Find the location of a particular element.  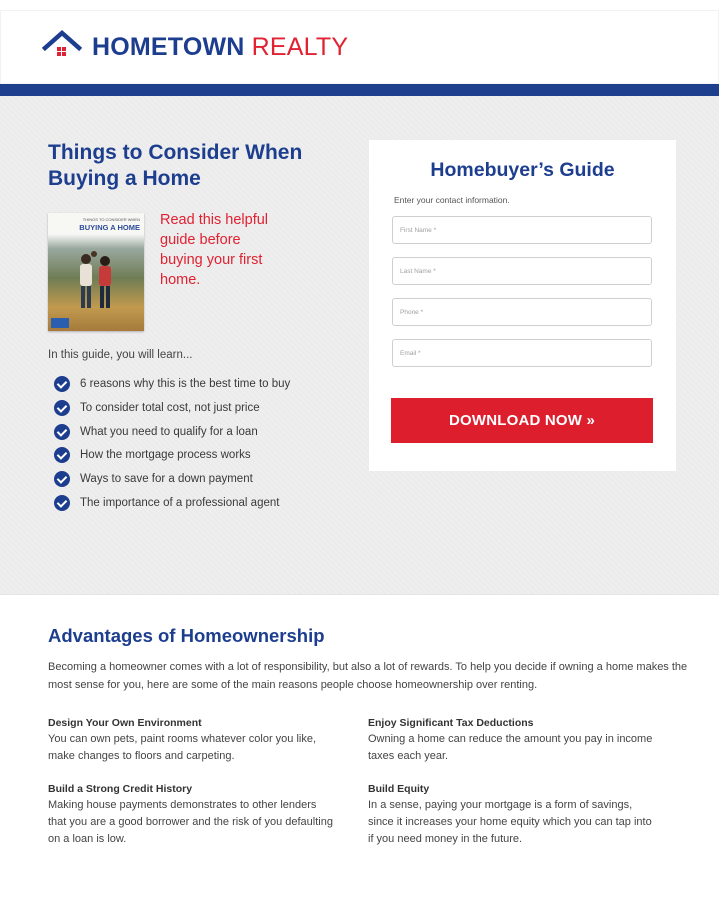

guide-cover-badge is located at coordinates (60, 322).